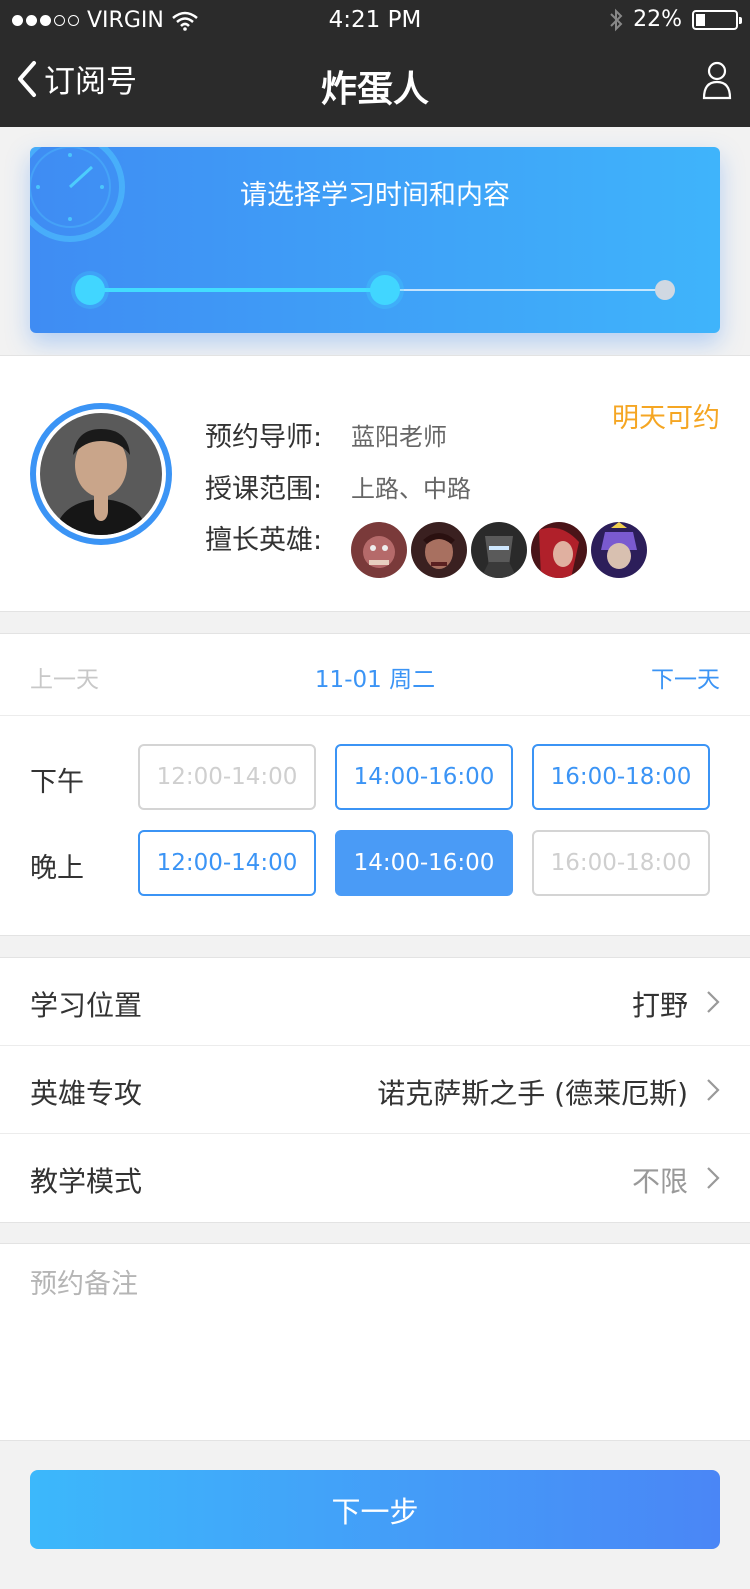 The height and width of the screenshot is (1589, 750). I want to click on battery-percent: 22%, so click(657, 19).